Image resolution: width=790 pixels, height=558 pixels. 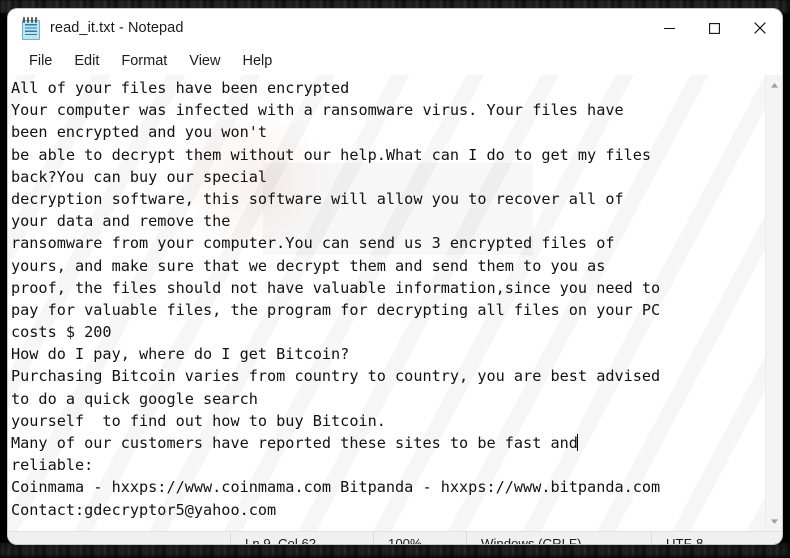 I want to click on status-zoom-level: 100%, so click(x=419, y=538).